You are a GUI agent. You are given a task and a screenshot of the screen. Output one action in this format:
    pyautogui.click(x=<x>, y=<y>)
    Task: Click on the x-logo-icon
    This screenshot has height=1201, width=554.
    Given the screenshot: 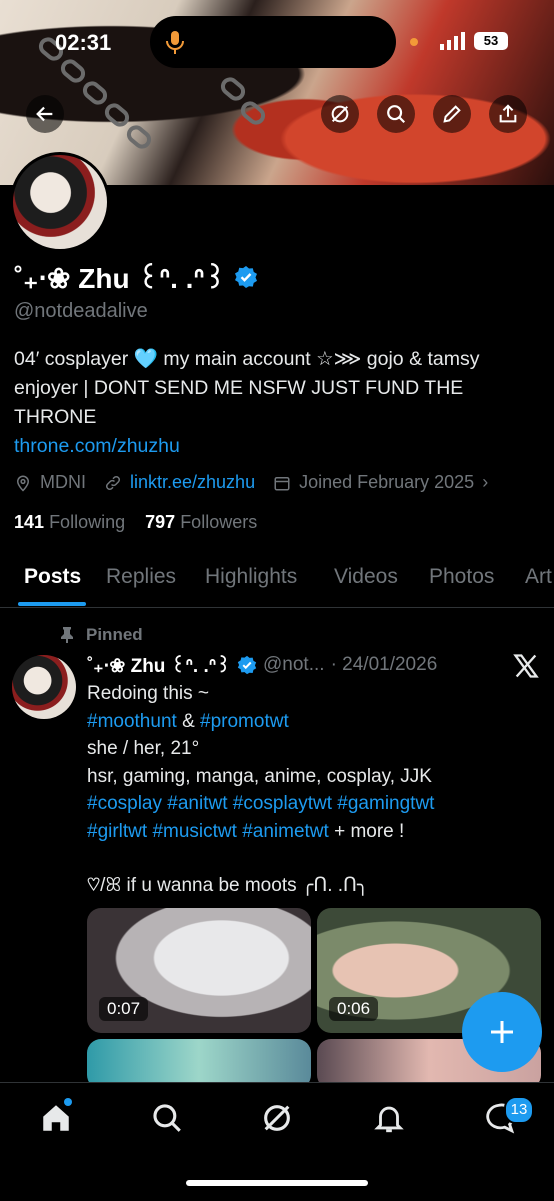 What is the action you would take?
    pyautogui.click(x=526, y=666)
    